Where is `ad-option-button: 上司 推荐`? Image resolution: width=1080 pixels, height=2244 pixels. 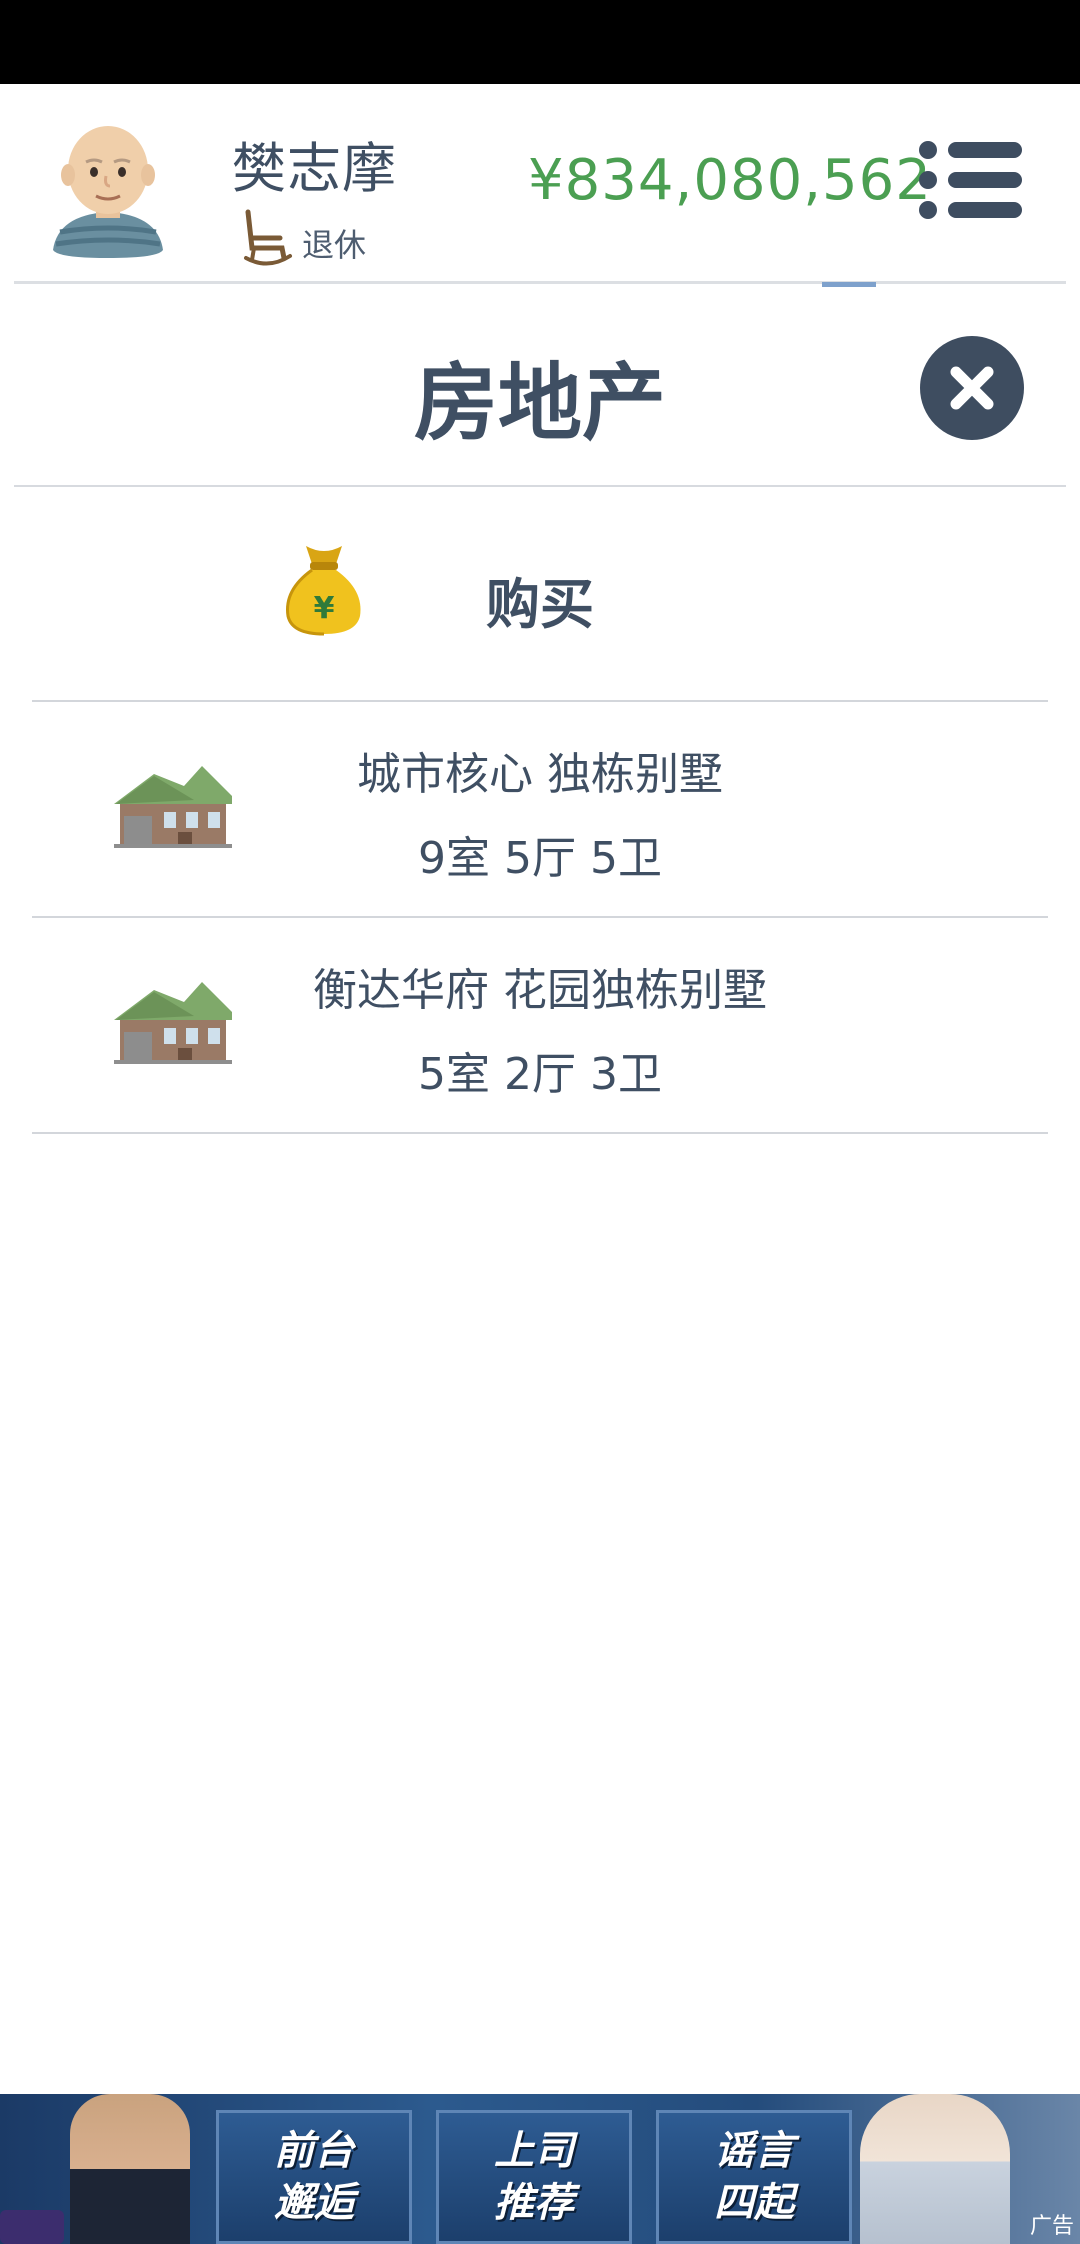 ad-option-button: 上司 推荐 is located at coordinates (534, 2177).